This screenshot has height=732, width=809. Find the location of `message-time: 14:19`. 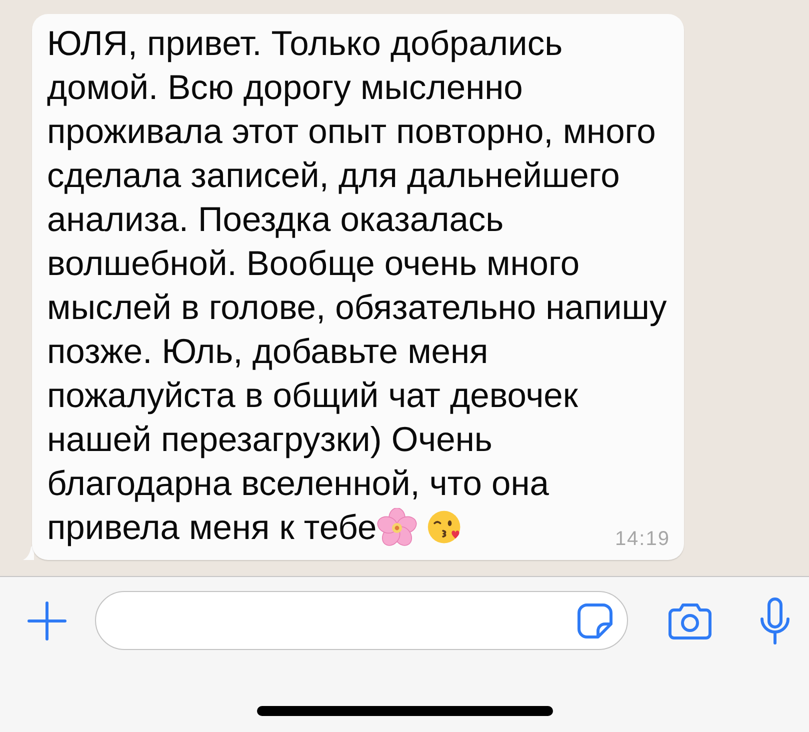

message-time: 14:19 is located at coordinates (642, 539).